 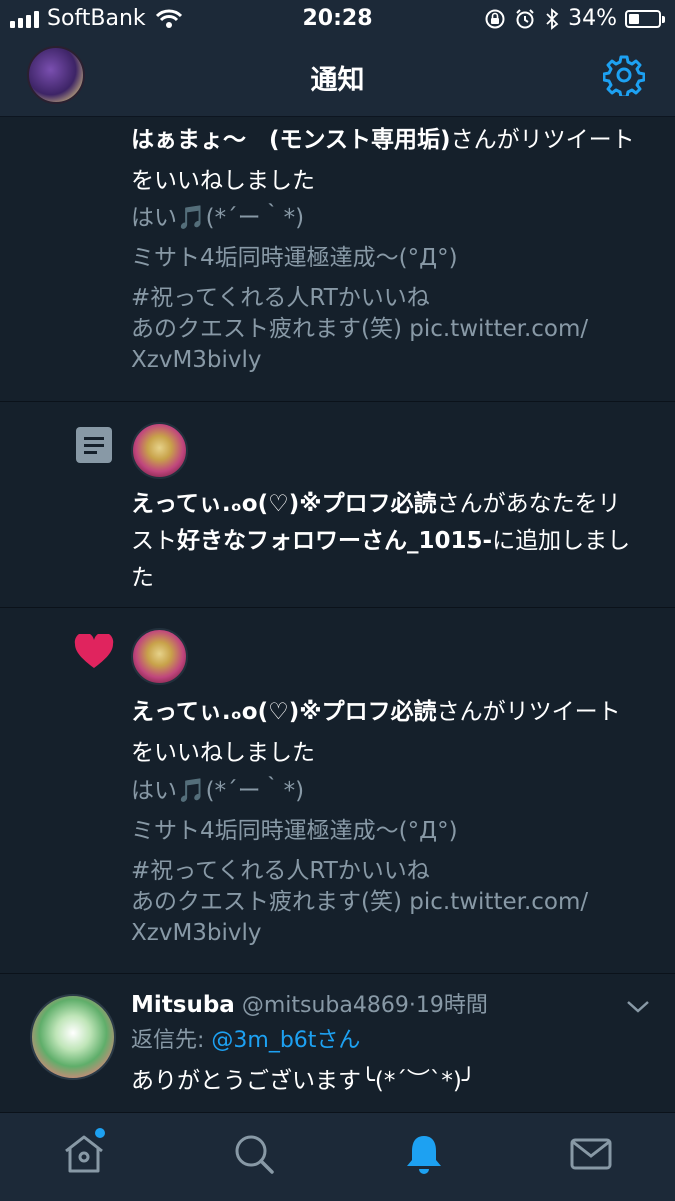 What do you see at coordinates (638, 1006) in the screenshot?
I see `chevron-down-icon` at bounding box center [638, 1006].